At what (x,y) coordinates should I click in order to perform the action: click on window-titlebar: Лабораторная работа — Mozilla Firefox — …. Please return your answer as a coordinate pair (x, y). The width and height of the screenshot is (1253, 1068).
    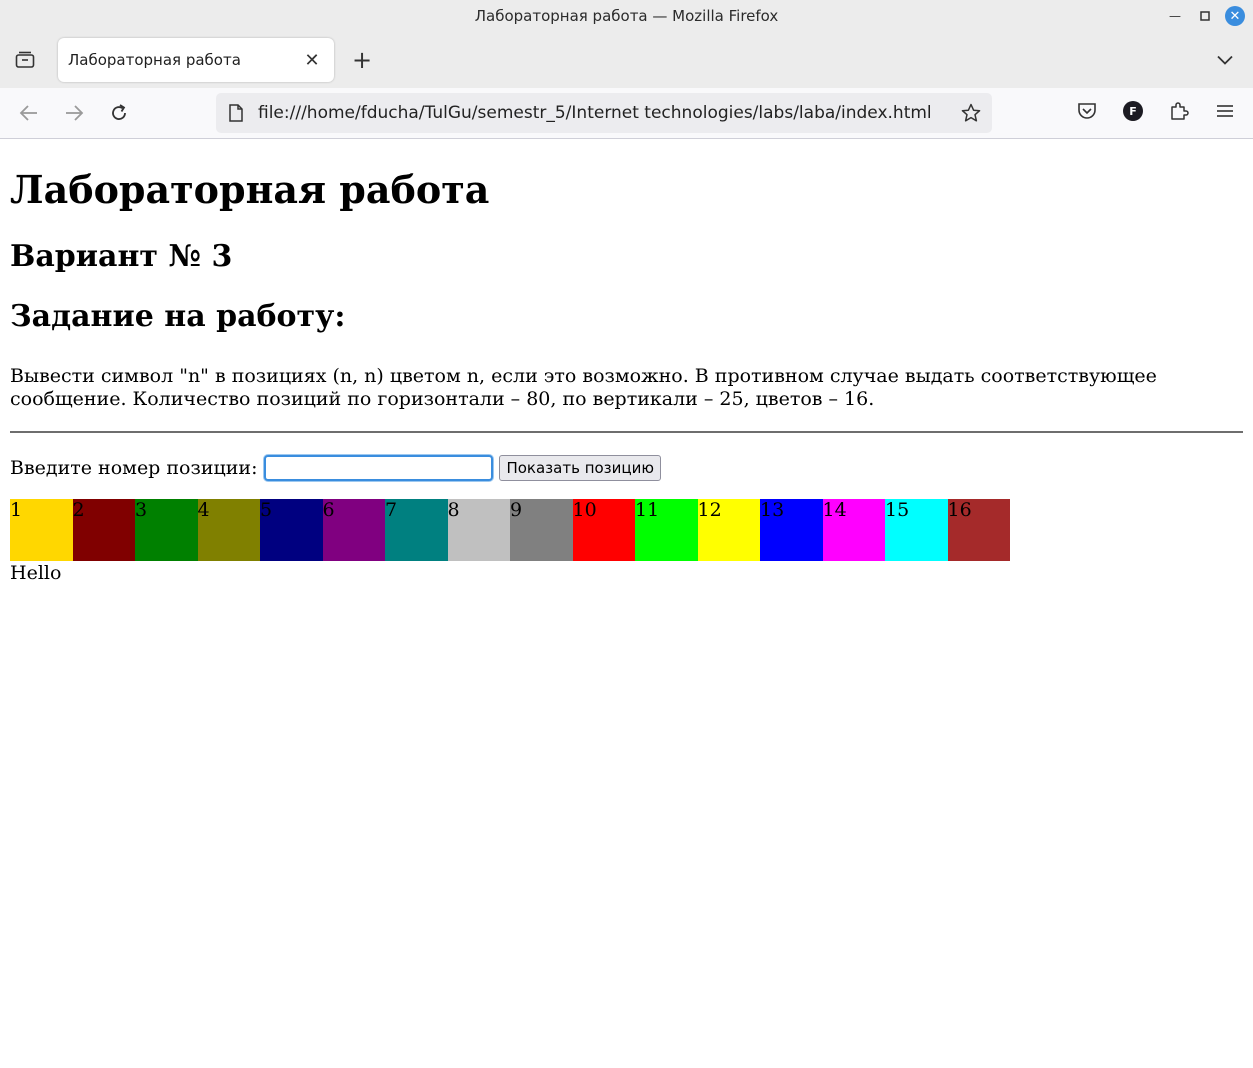
    Looking at the image, I should click on (626, 16).